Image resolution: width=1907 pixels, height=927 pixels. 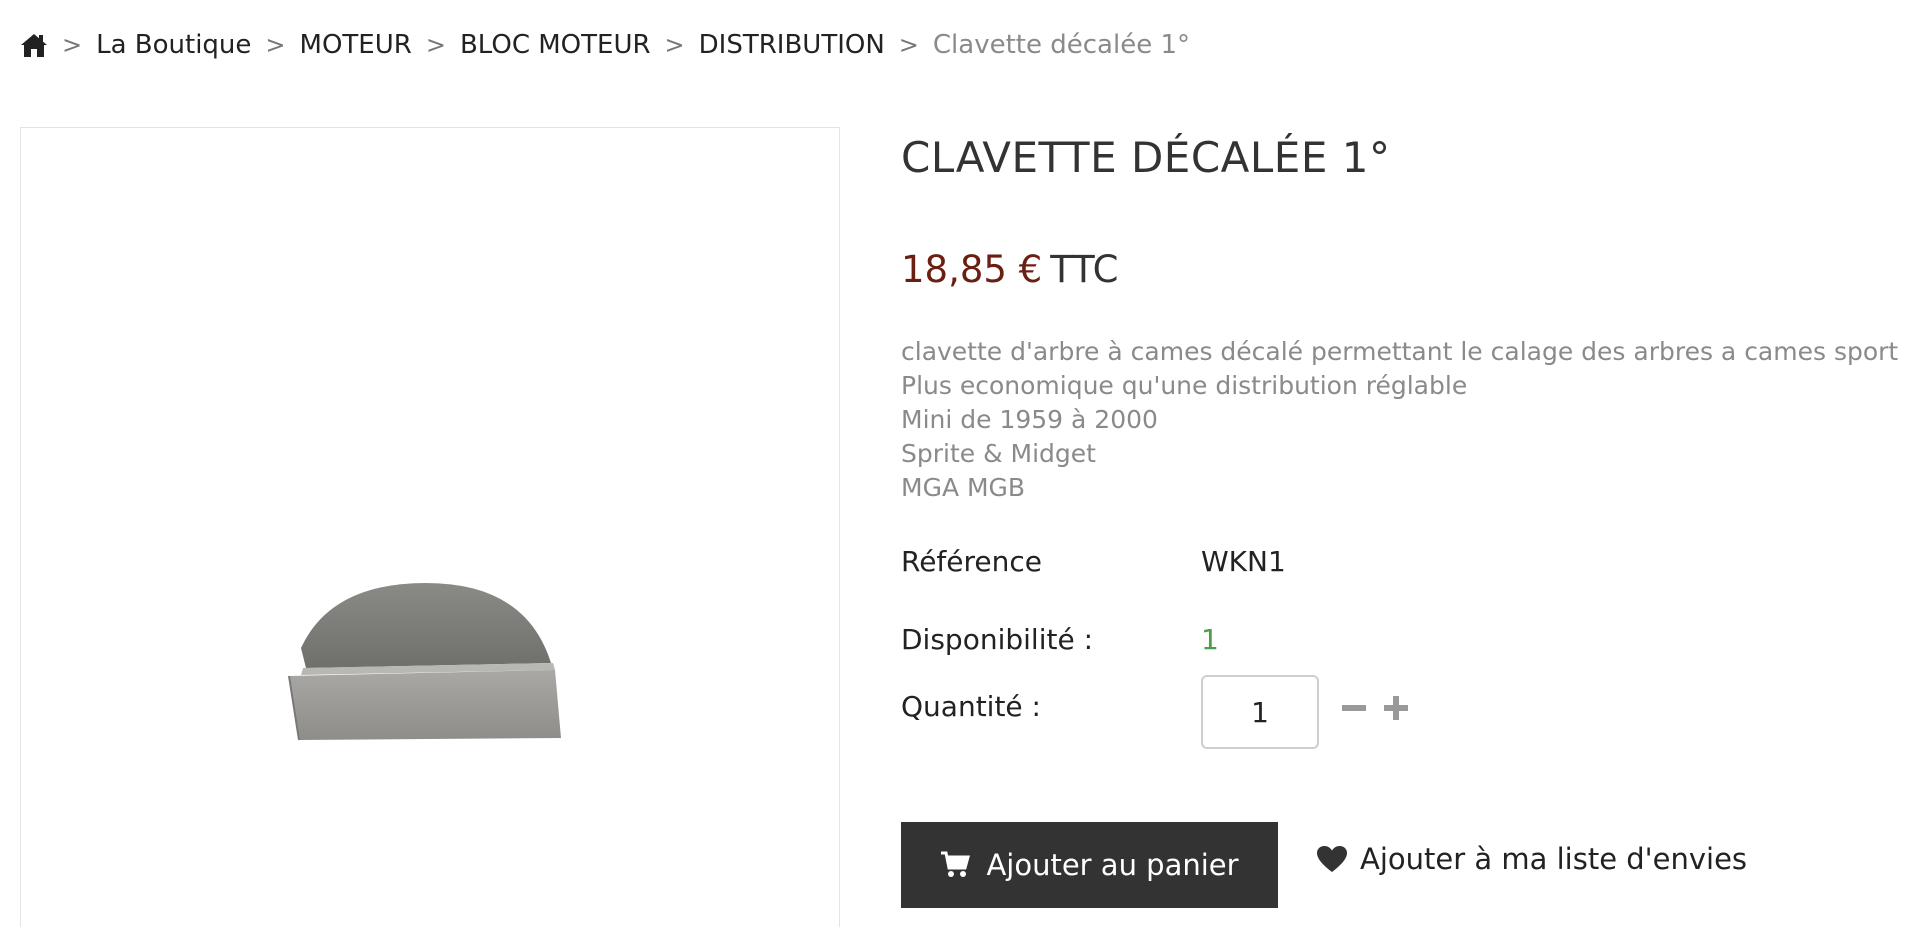 What do you see at coordinates (792, 45) in the screenshot?
I see `breadcrumb-item-distribution: DISTRIBUTION` at bounding box center [792, 45].